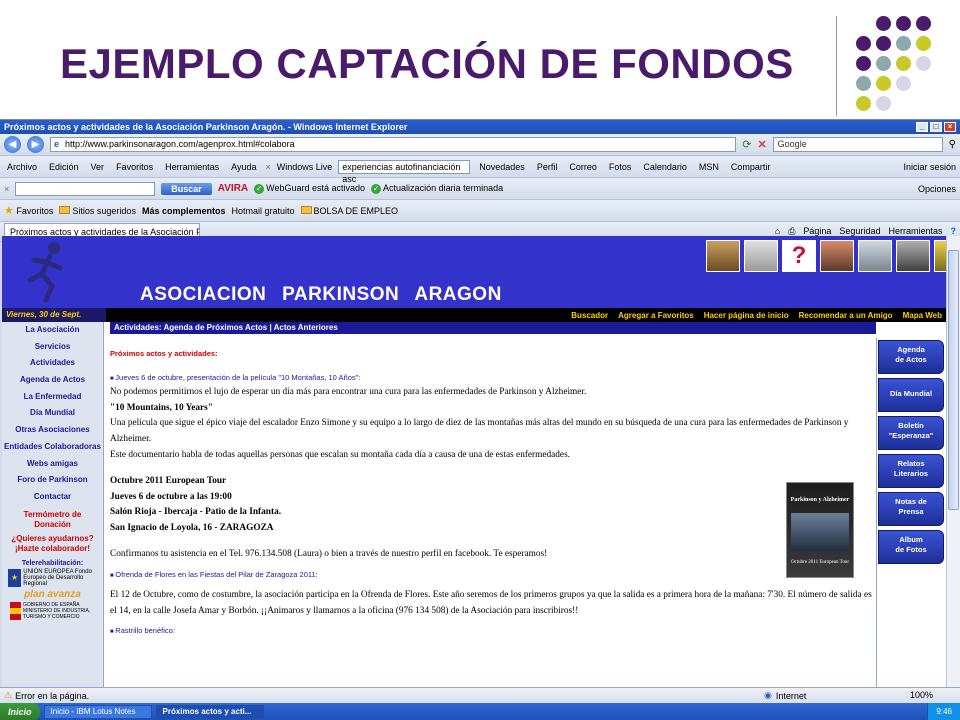 Image resolution: width=960 pixels, height=720 pixels. Describe the element at coordinates (583, 167) in the screenshot. I see `live-link-correo: Correo` at that location.